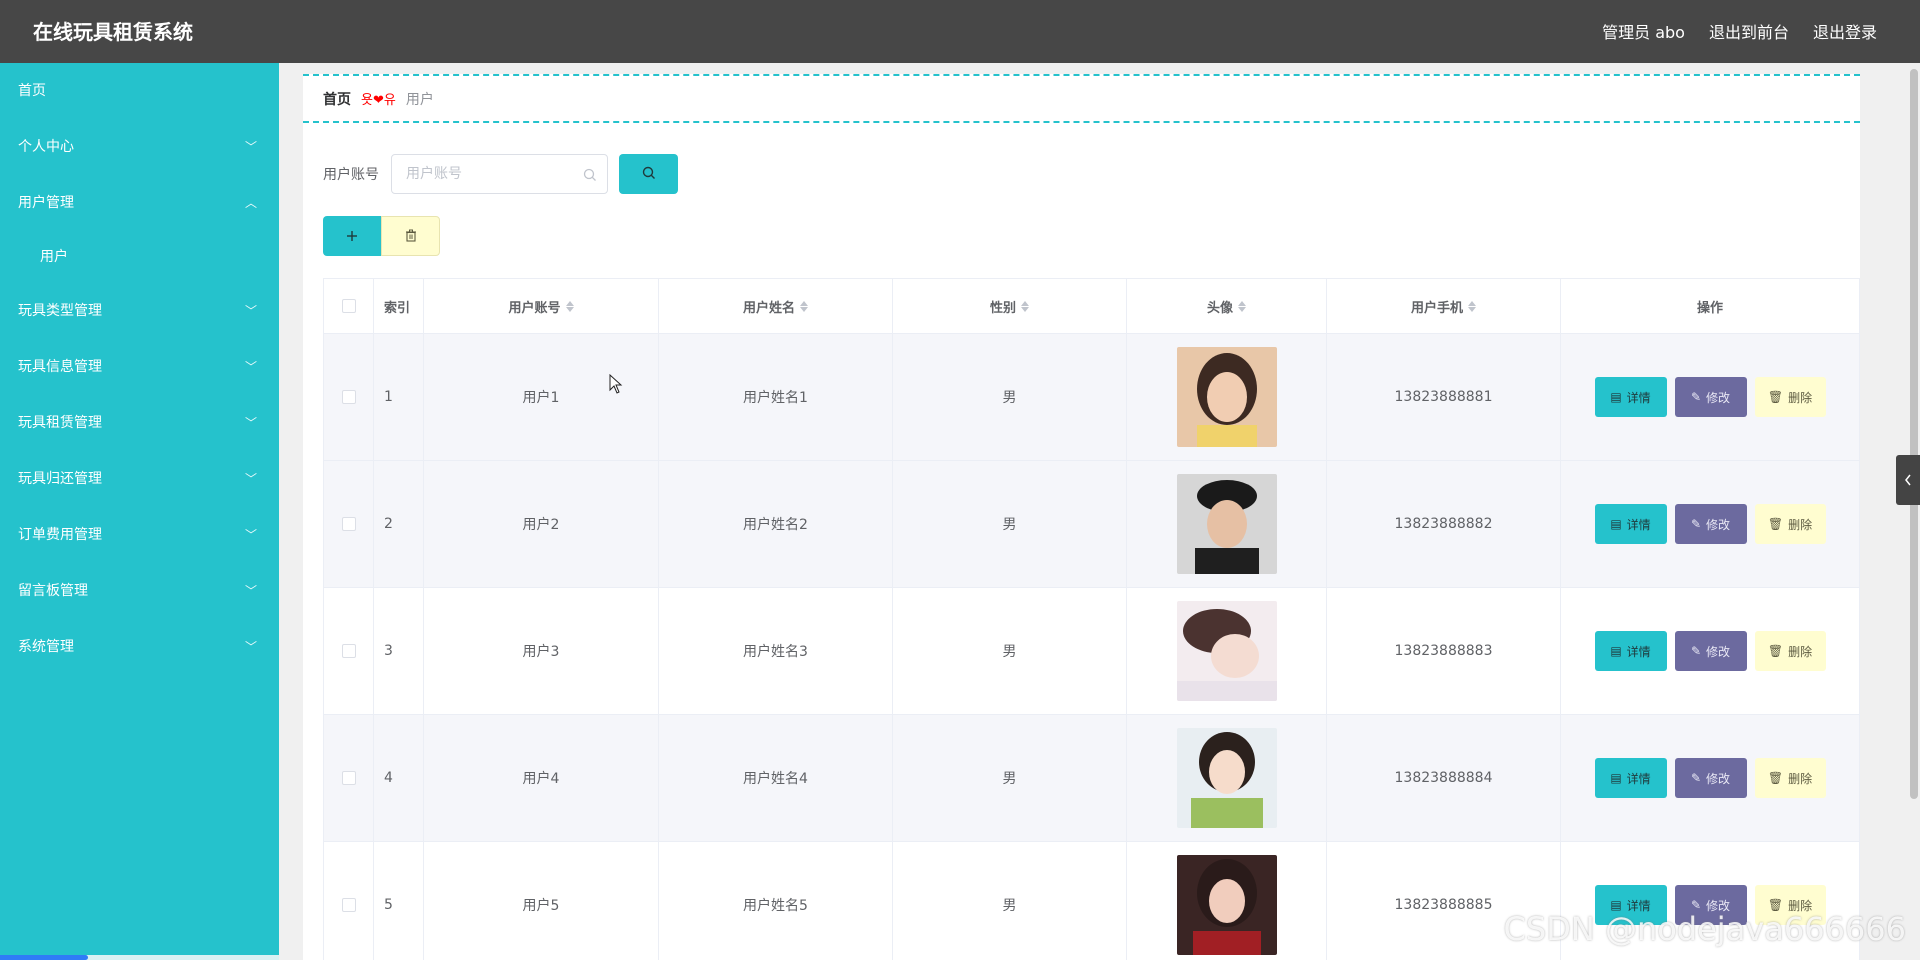  What do you see at coordinates (1704, 929) in the screenshot?
I see `watermark: CSDN @nodejava666666` at bounding box center [1704, 929].